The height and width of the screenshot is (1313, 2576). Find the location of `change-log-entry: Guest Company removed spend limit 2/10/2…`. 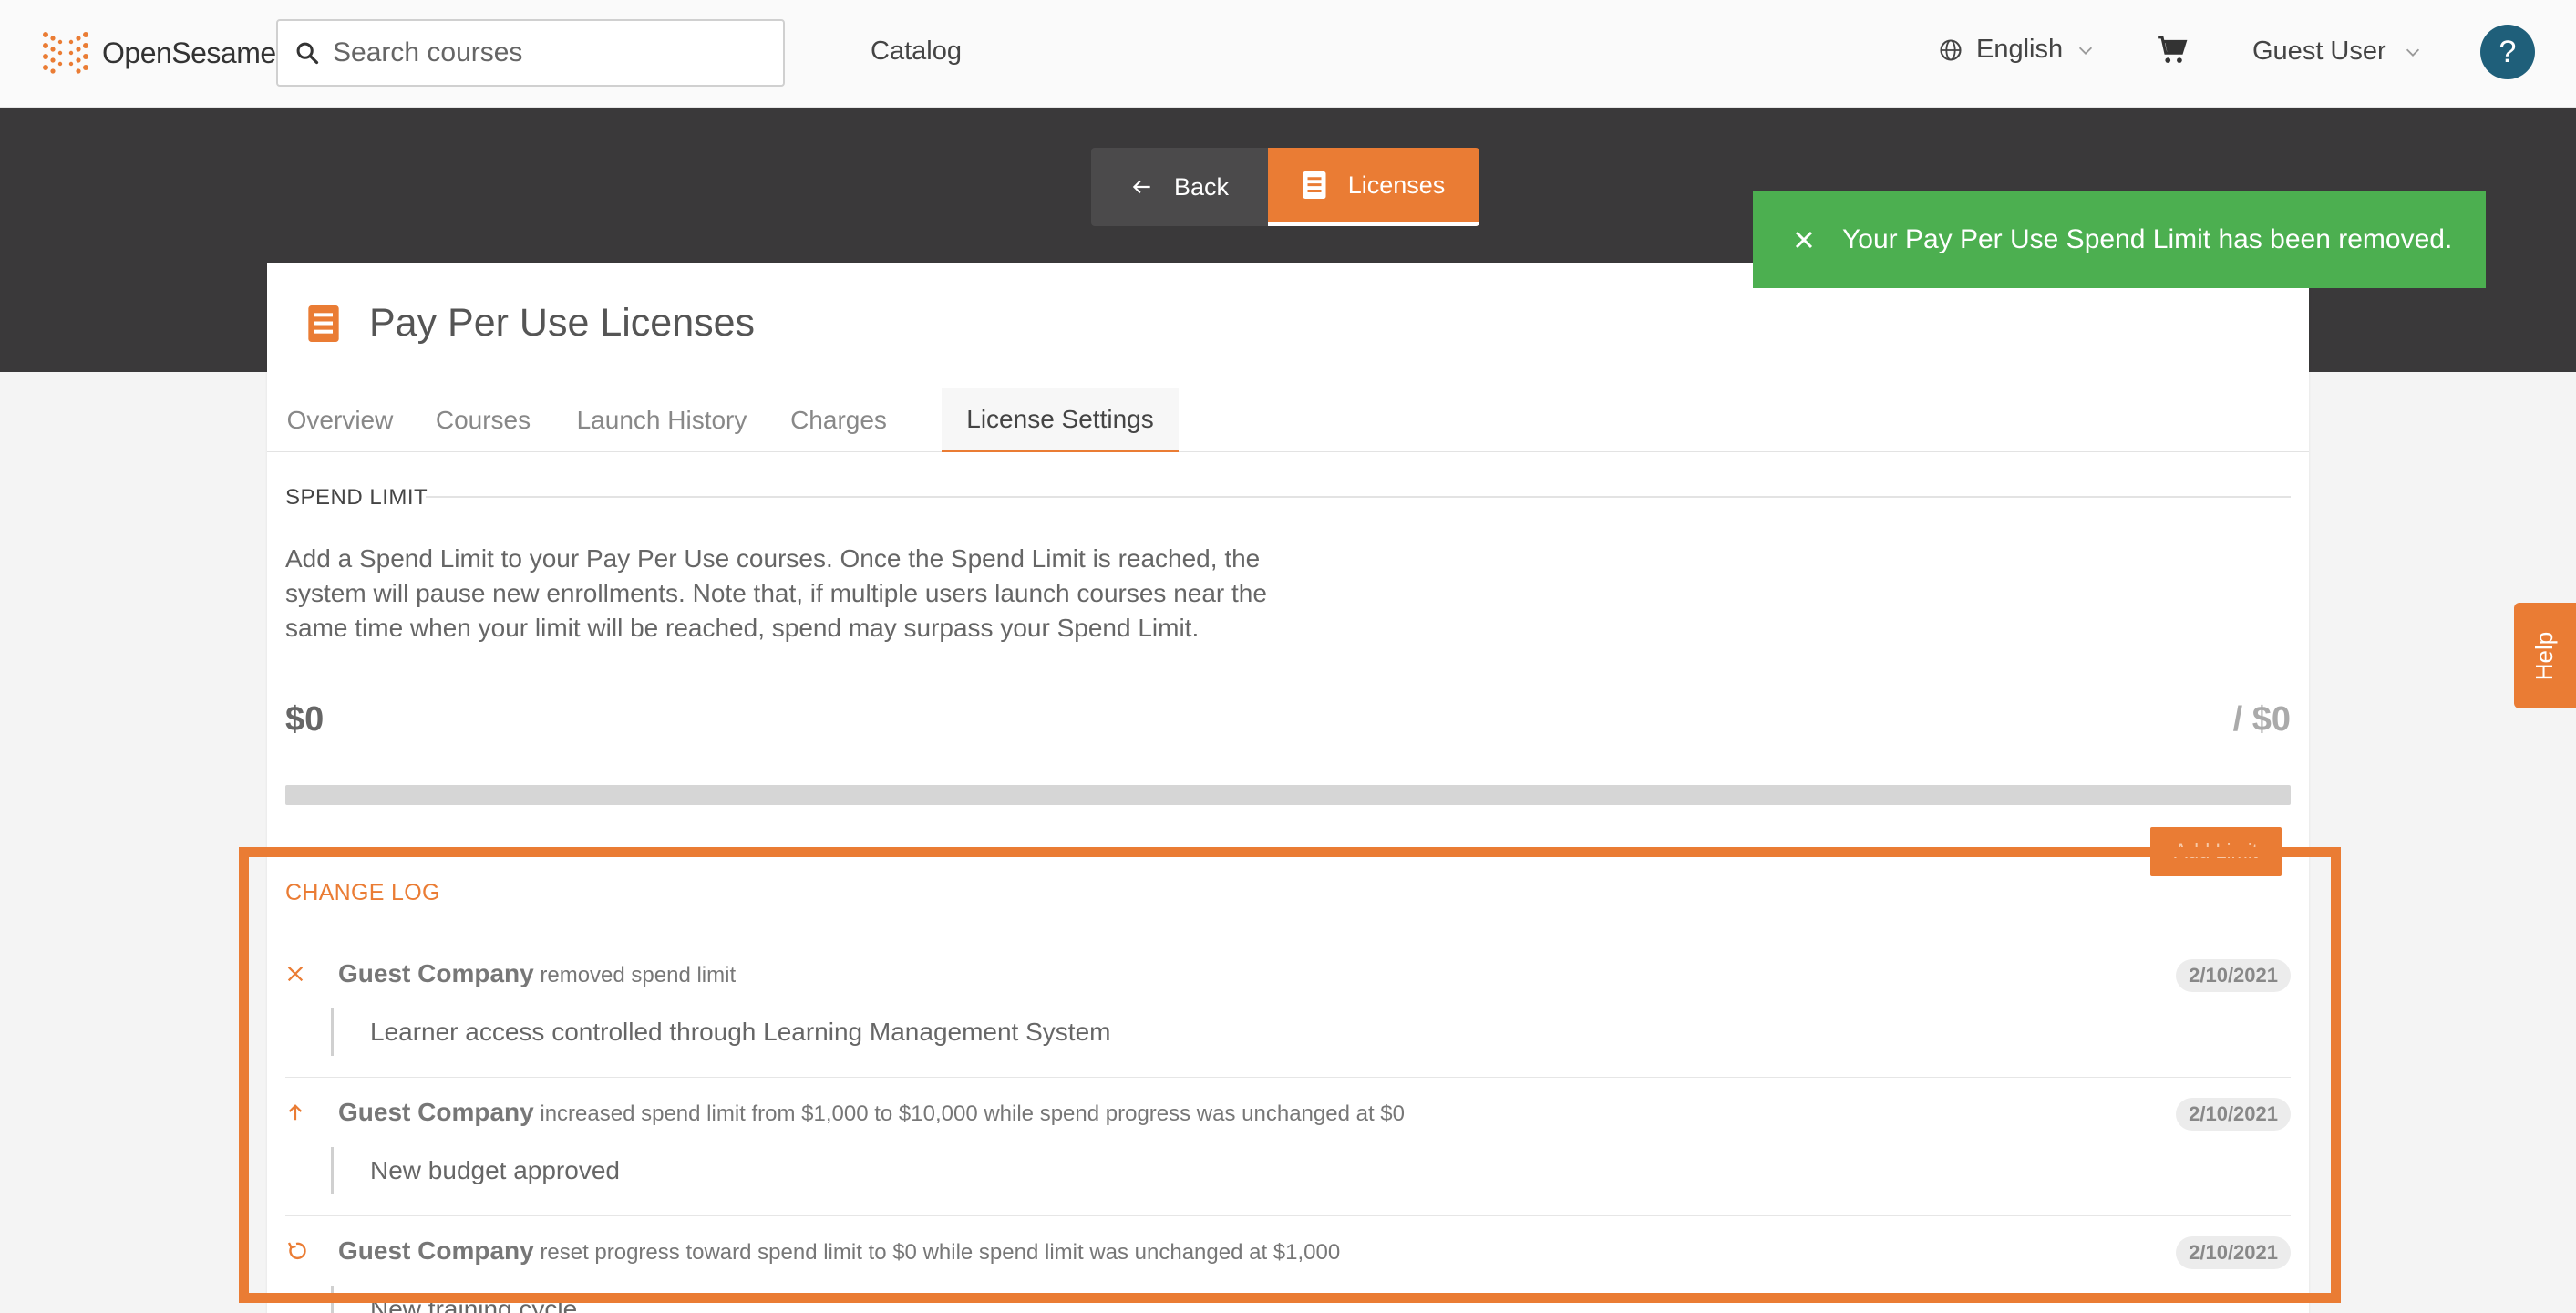

change-log-entry: Guest Company removed spend limit 2/10/2… is located at coordinates (1288, 1006).